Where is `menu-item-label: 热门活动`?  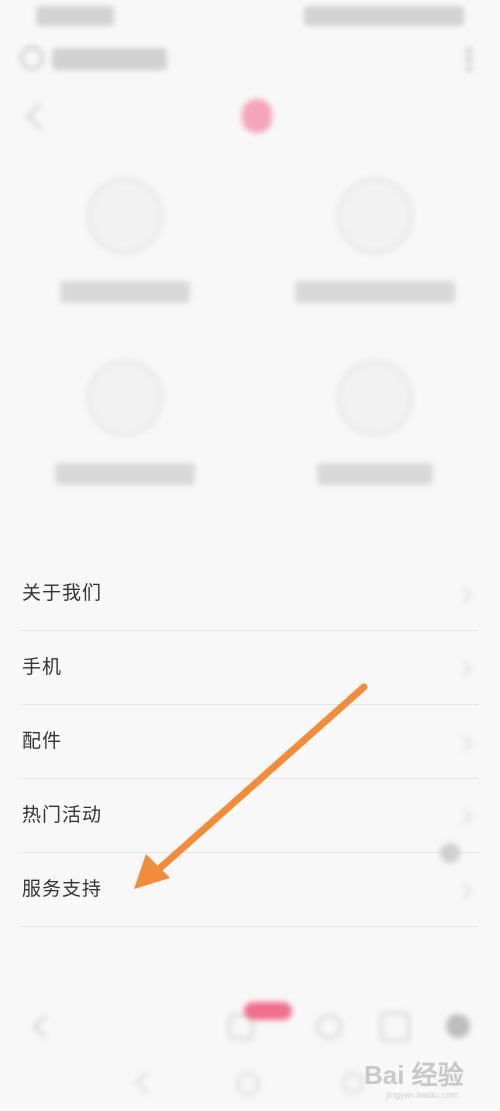
menu-item-label: 热门活动 is located at coordinates (62, 815).